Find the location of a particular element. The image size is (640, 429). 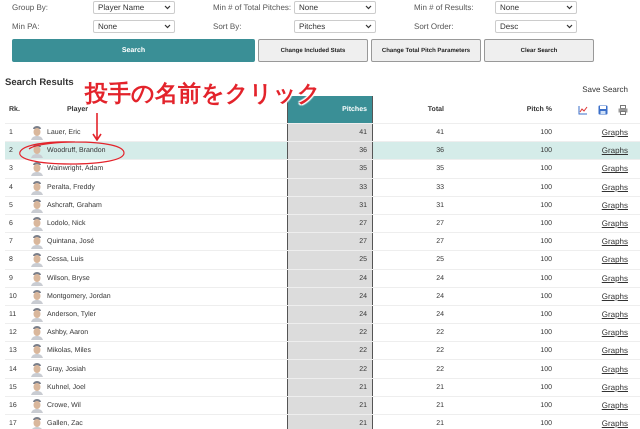

results-title: Search Results is located at coordinates (39, 82).